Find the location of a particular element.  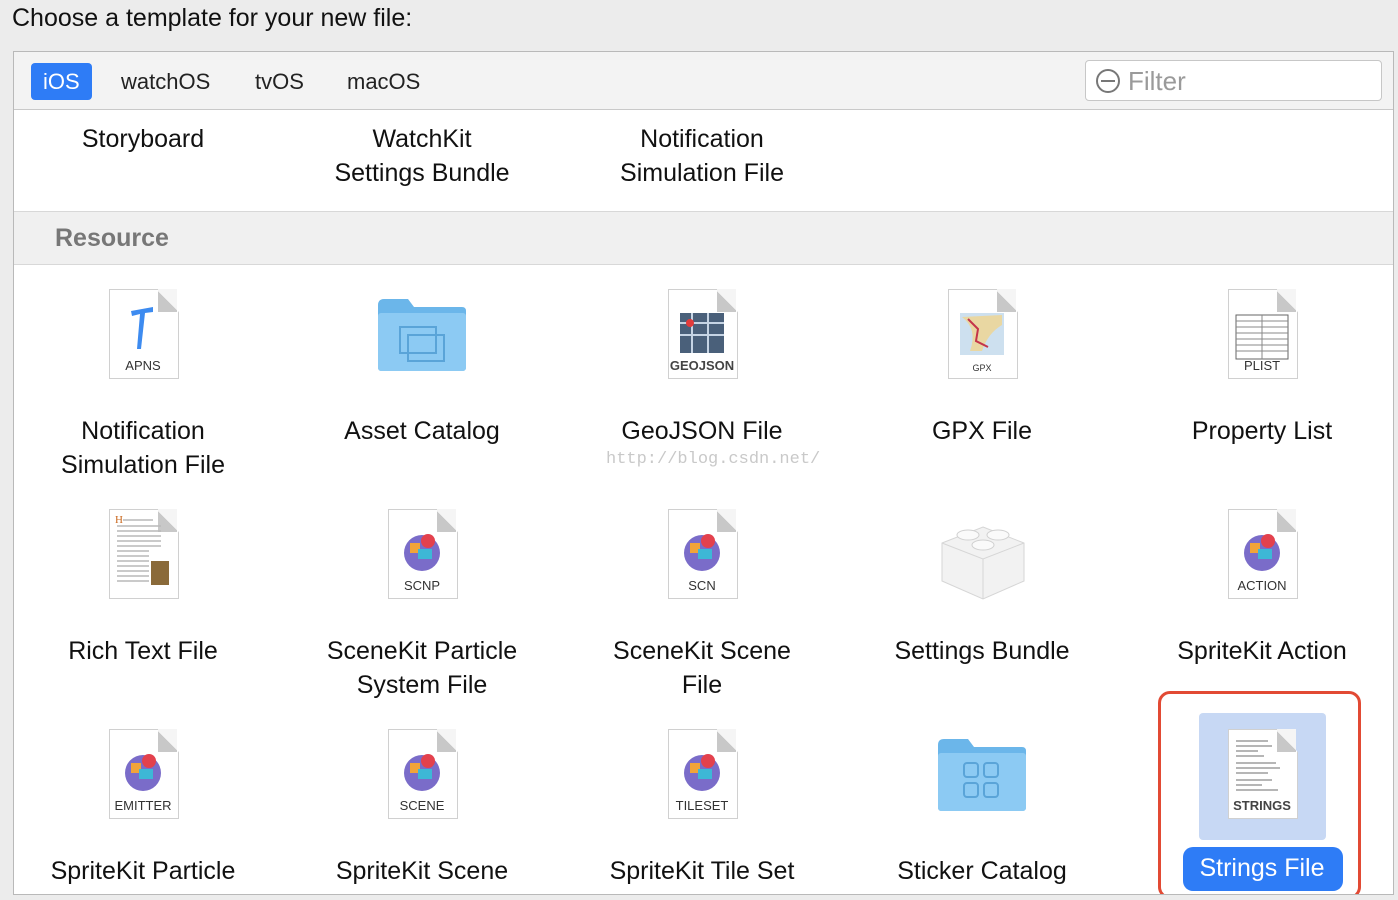

rich-text-file-icon: H is located at coordinates (144, 554).